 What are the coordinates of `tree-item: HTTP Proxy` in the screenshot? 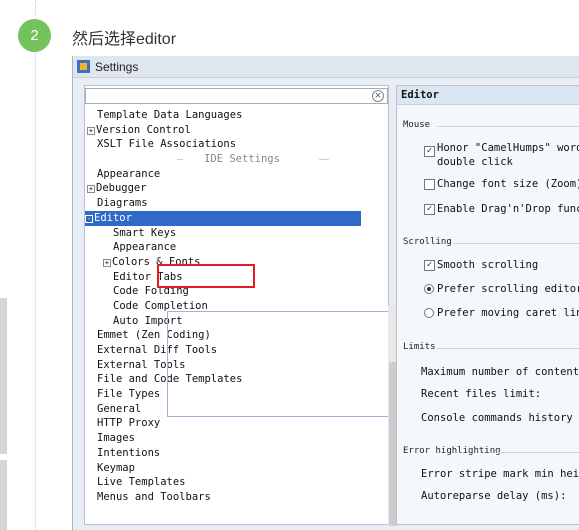 It's located at (237, 423).